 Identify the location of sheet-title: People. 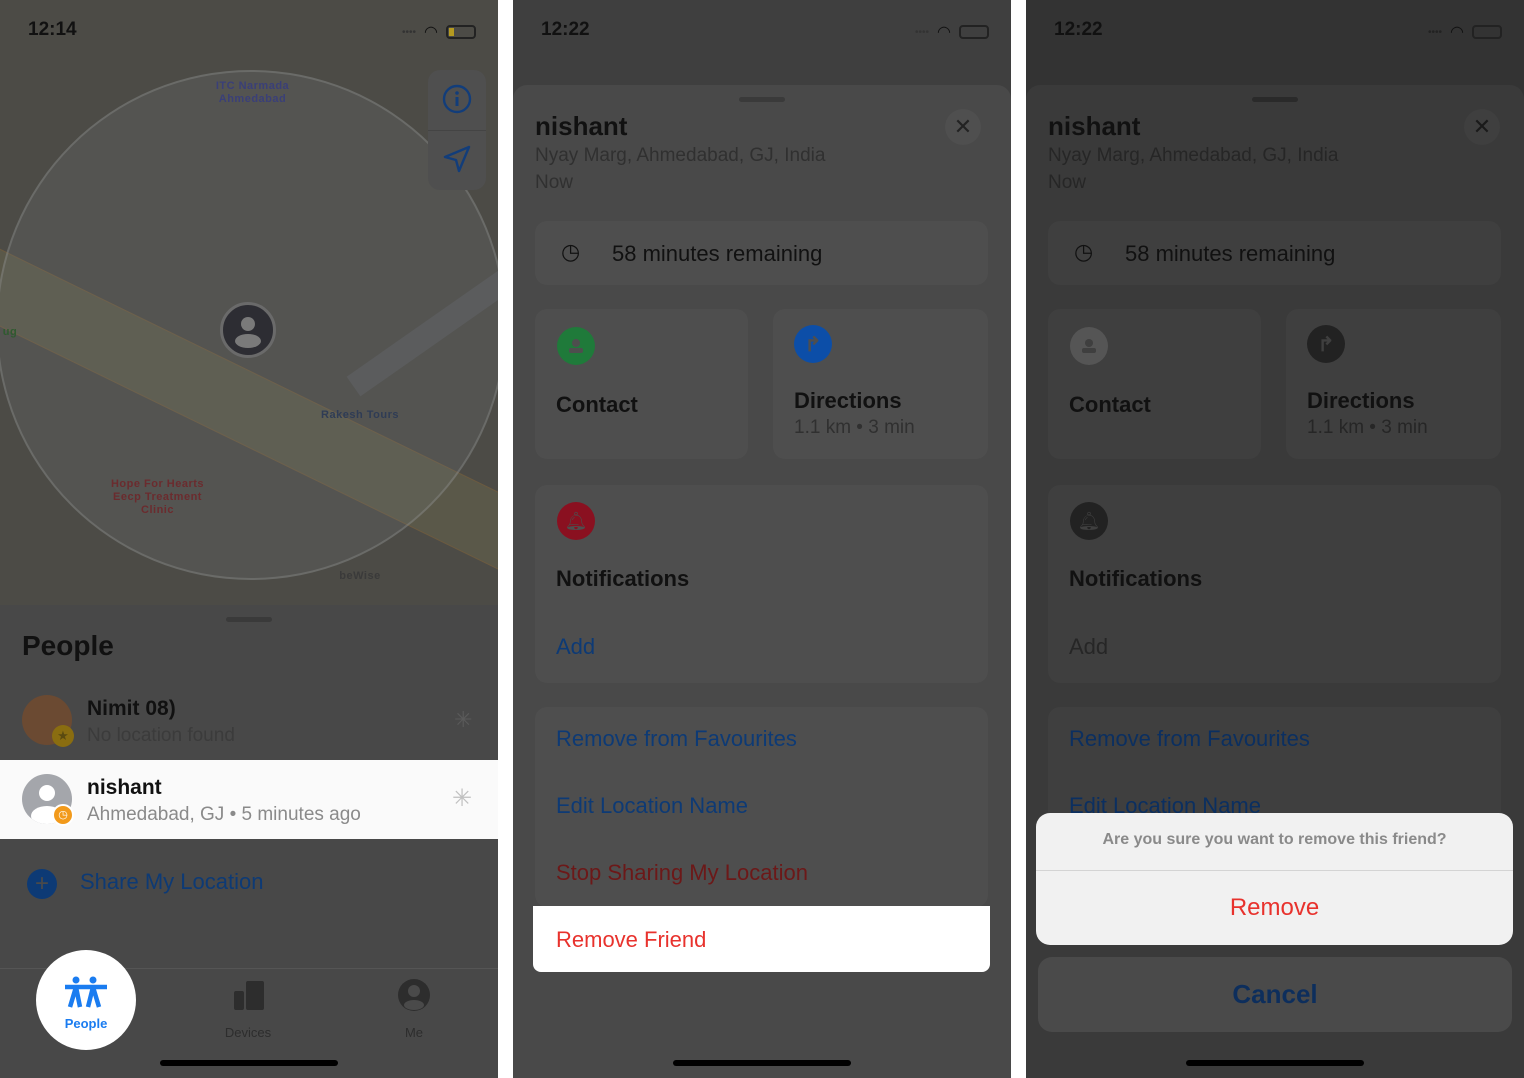
(68, 645).